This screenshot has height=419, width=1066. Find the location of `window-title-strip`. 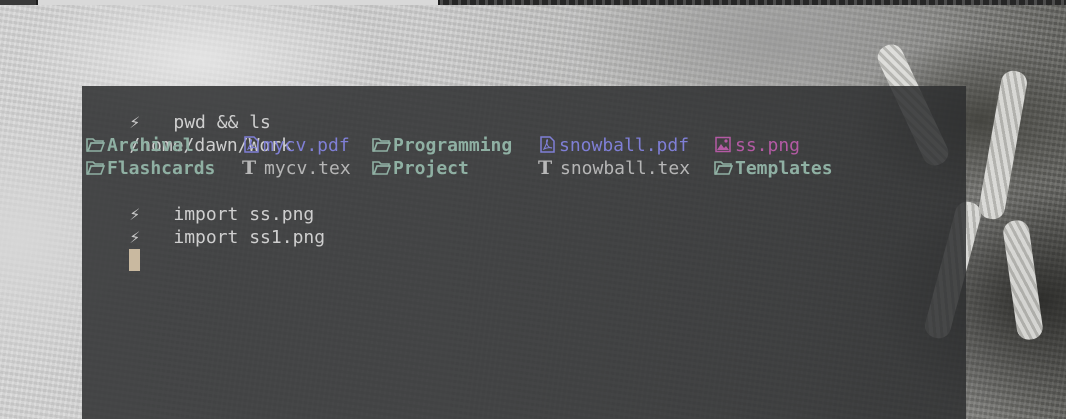

window-title-strip is located at coordinates (238, 2).